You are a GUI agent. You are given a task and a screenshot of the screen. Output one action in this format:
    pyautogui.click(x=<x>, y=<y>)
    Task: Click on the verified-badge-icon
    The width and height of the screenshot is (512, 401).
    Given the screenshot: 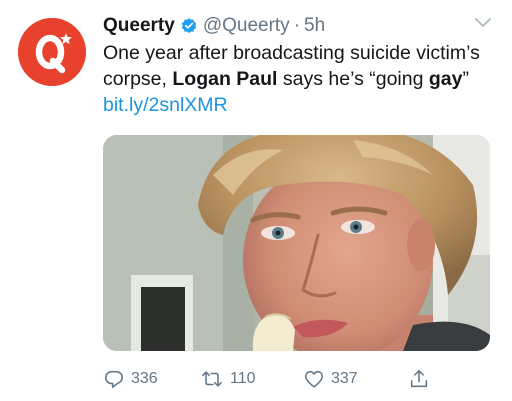 What is the action you would take?
    pyautogui.click(x=189, y=26)
    